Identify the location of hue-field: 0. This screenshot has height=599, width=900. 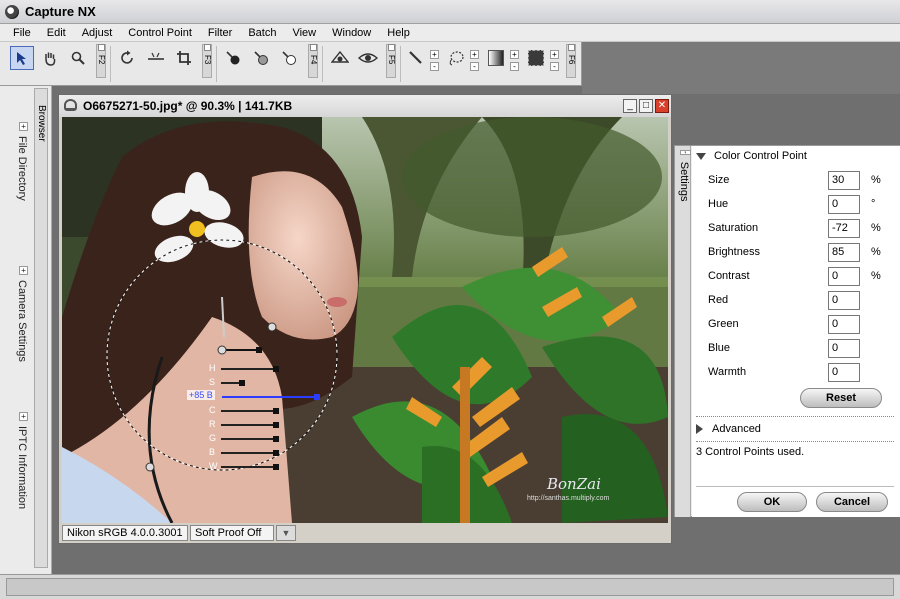
(844, 204).